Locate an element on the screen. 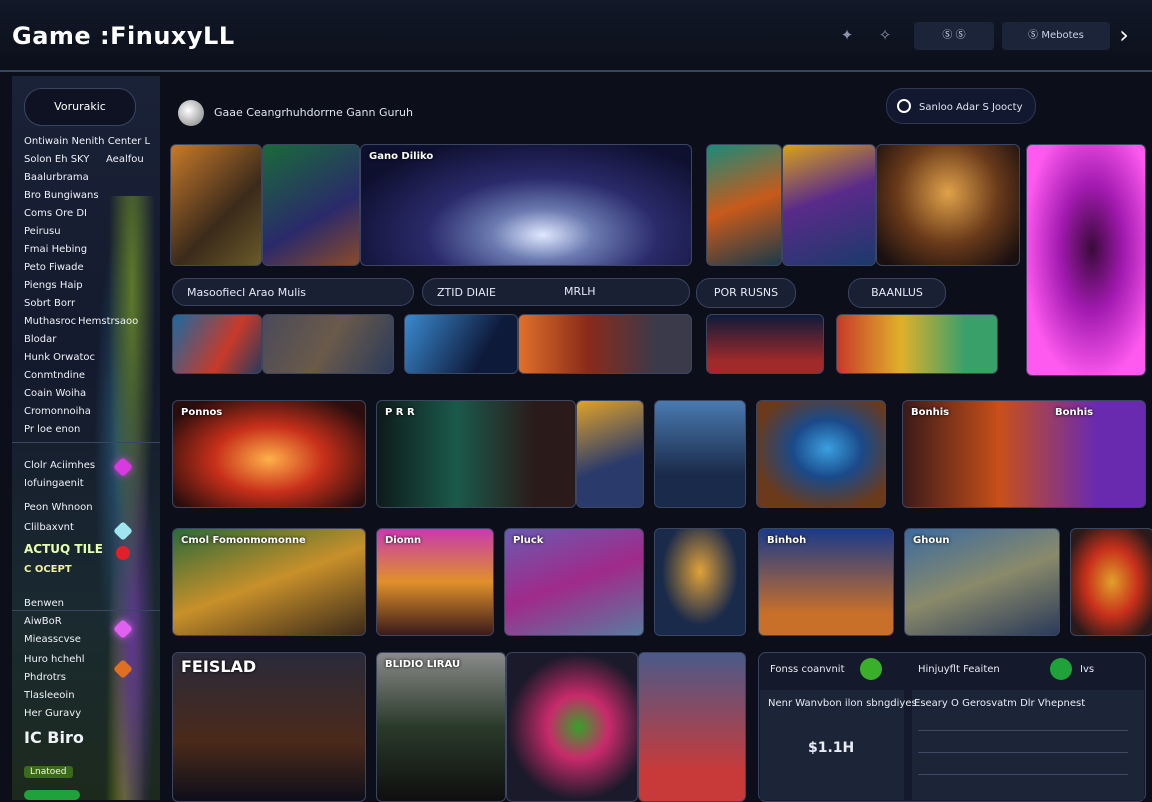 Image resolution: width=1152 pixels, height=802 pixels. tab-category: MRLH is located at coordinates (623, 292).